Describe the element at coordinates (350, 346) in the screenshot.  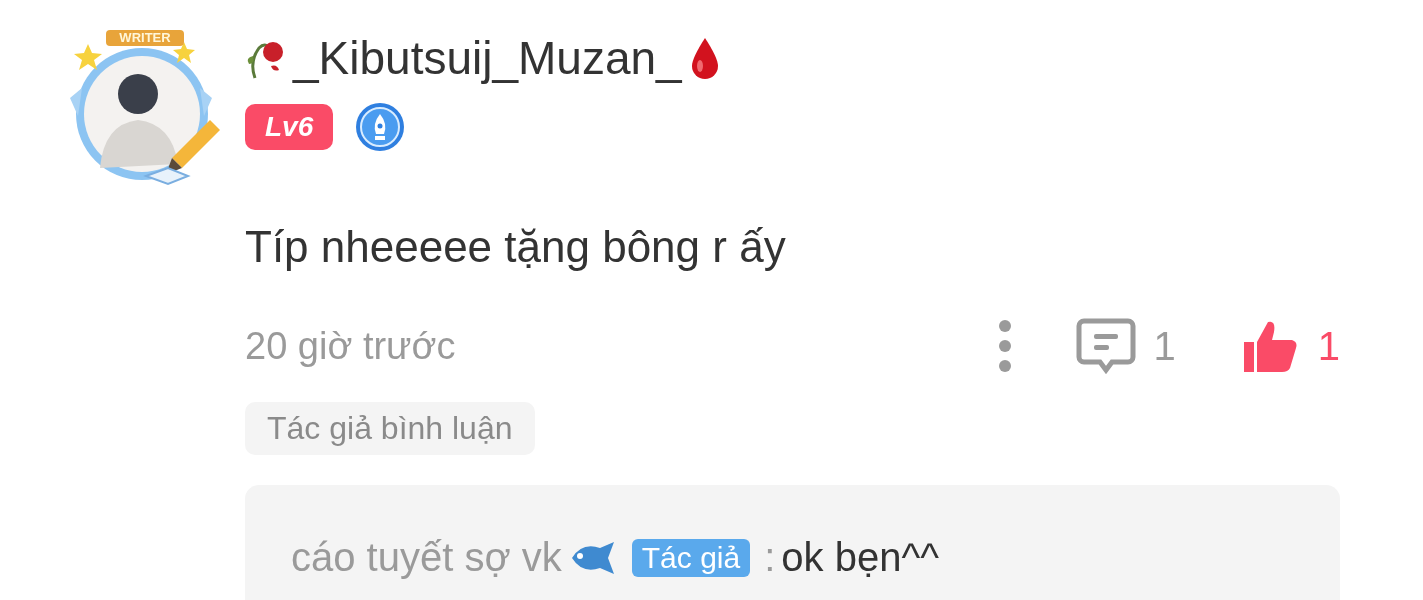
I see `timestamp: 20 giờ trước` at that location.